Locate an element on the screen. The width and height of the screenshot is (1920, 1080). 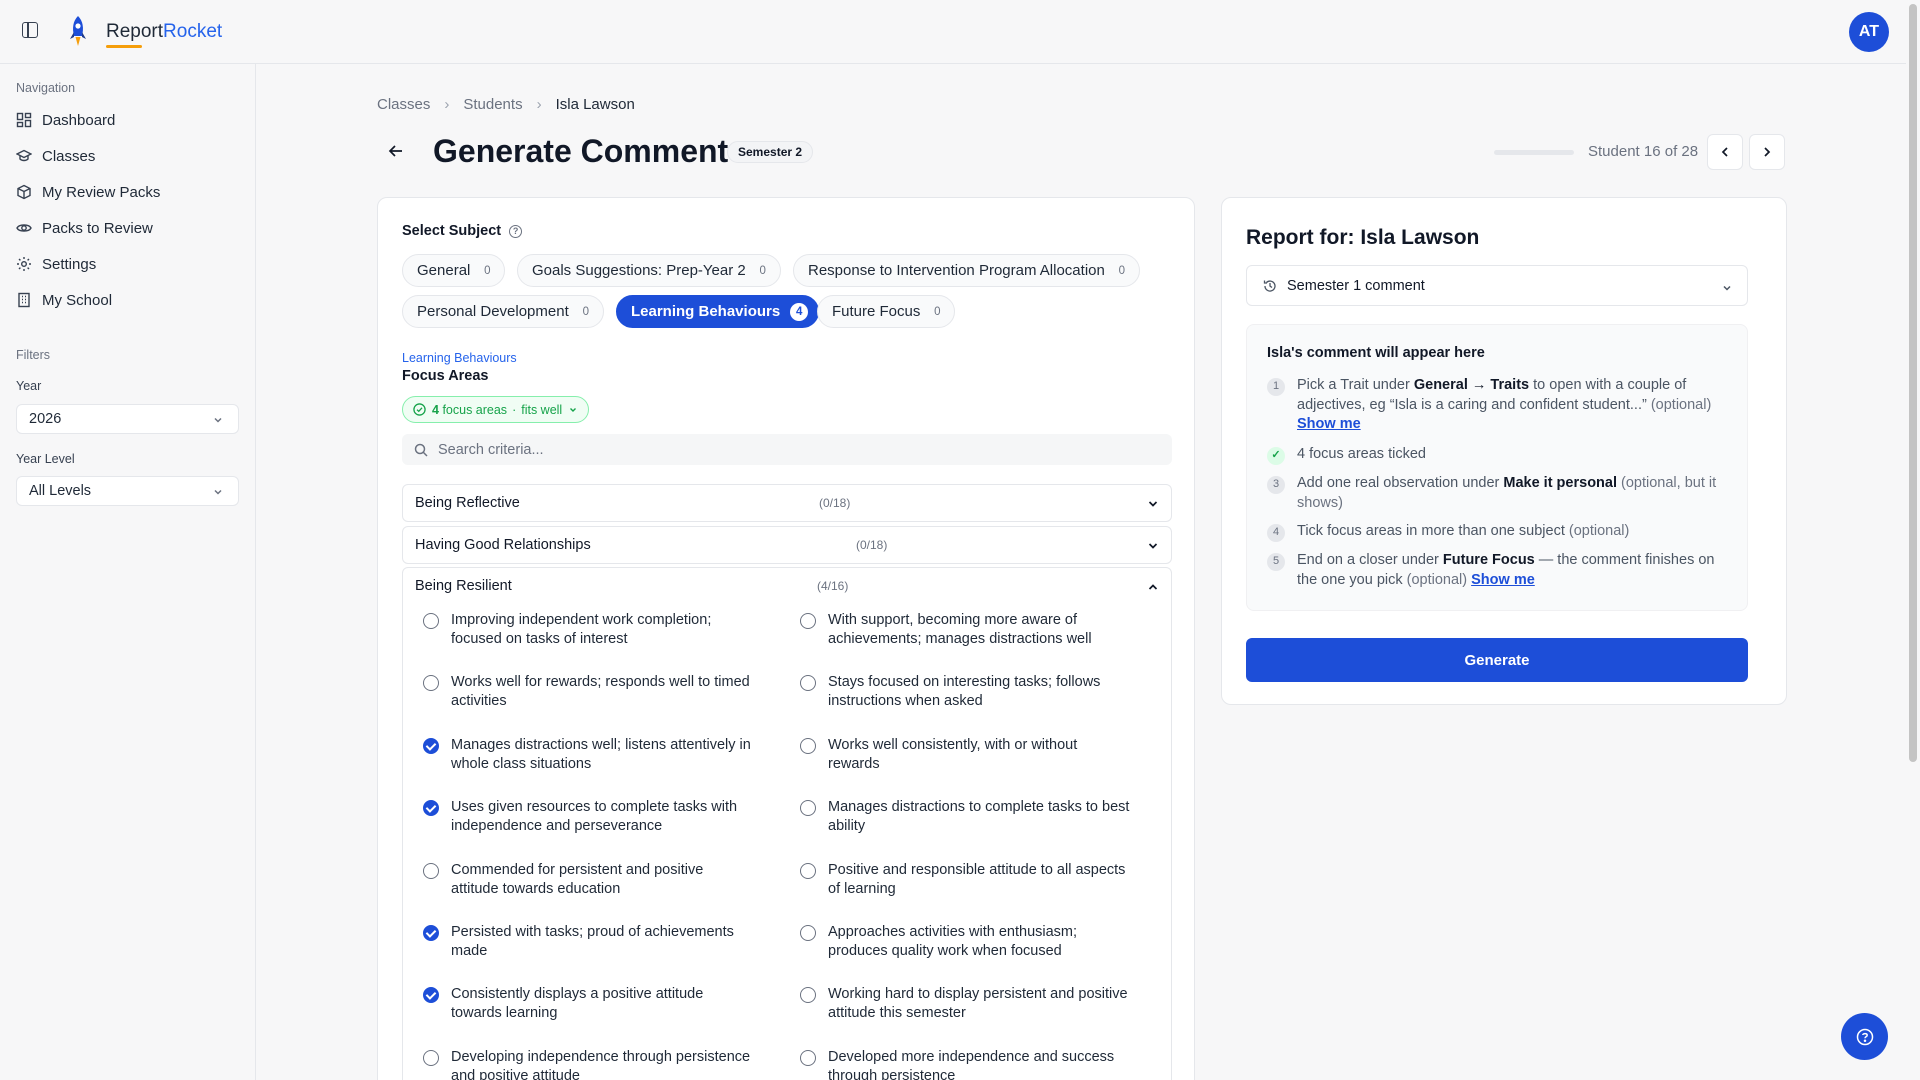
rocket-logo-icon is located at coordinates (78, 31).